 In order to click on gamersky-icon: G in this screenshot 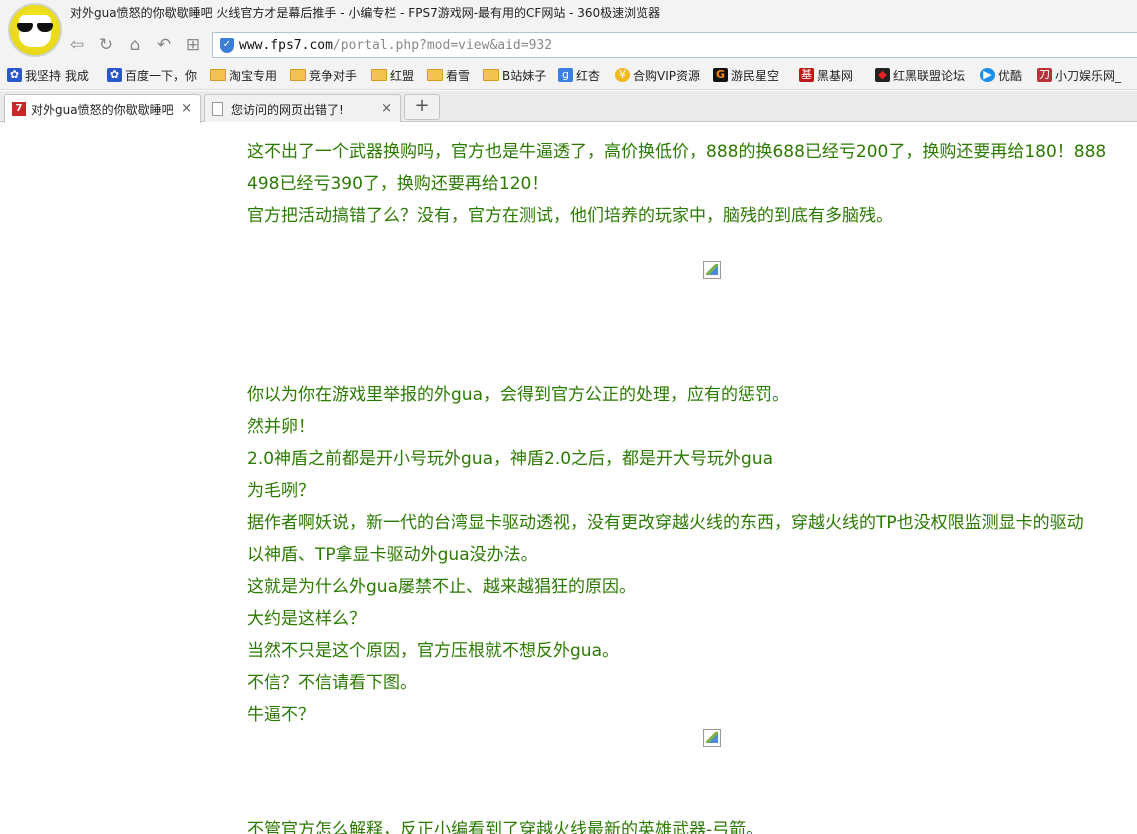, I will do `click(720, 75)`.